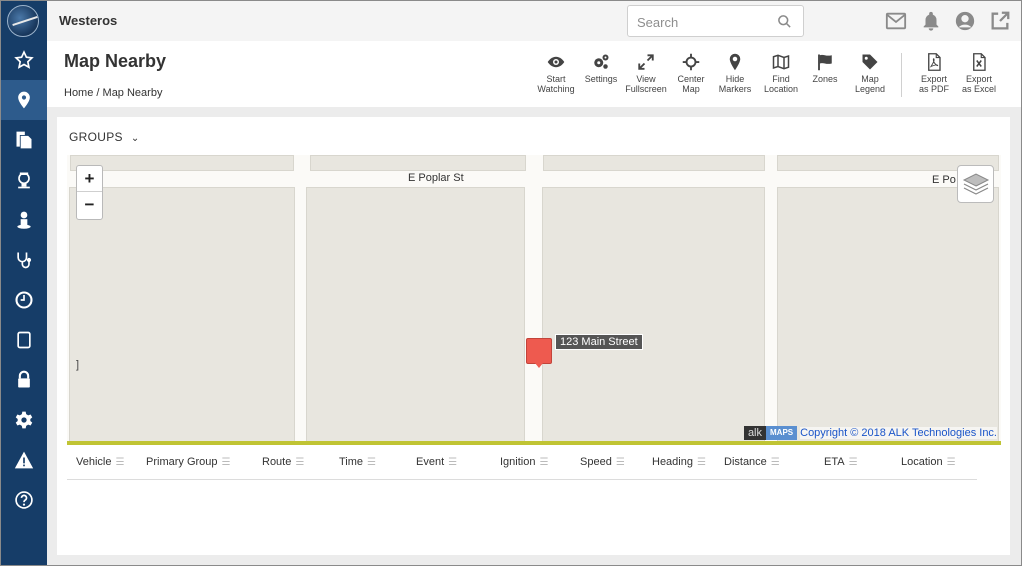 This screenshot has width=1022, height=566. What do you see at coordinates (975, 184) in the screenshot?
I see `layers-button` at bounding box center [975, 184].